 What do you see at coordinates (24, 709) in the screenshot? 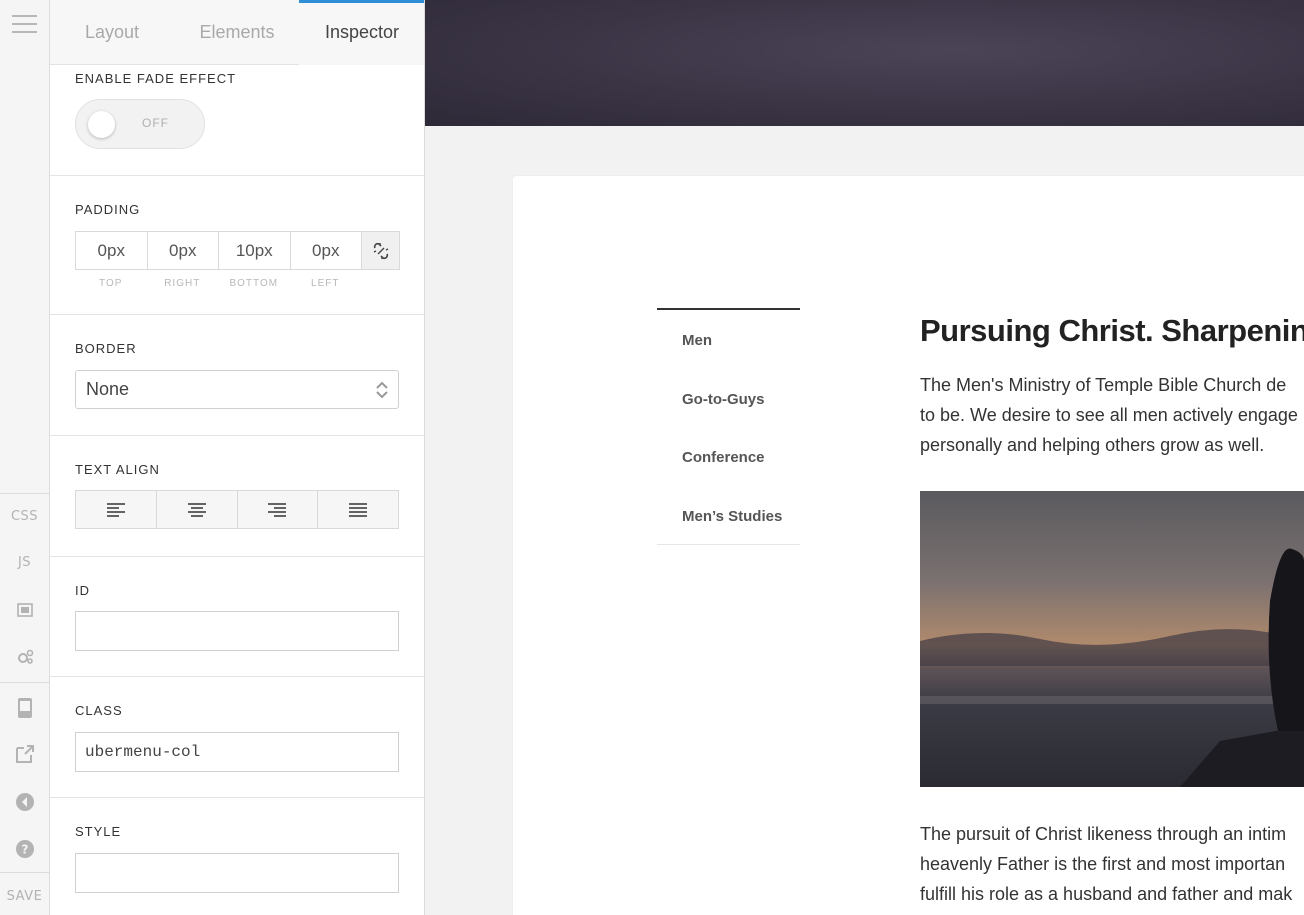
I see `responsive-preview-icon` at bounding box center [24, 709].